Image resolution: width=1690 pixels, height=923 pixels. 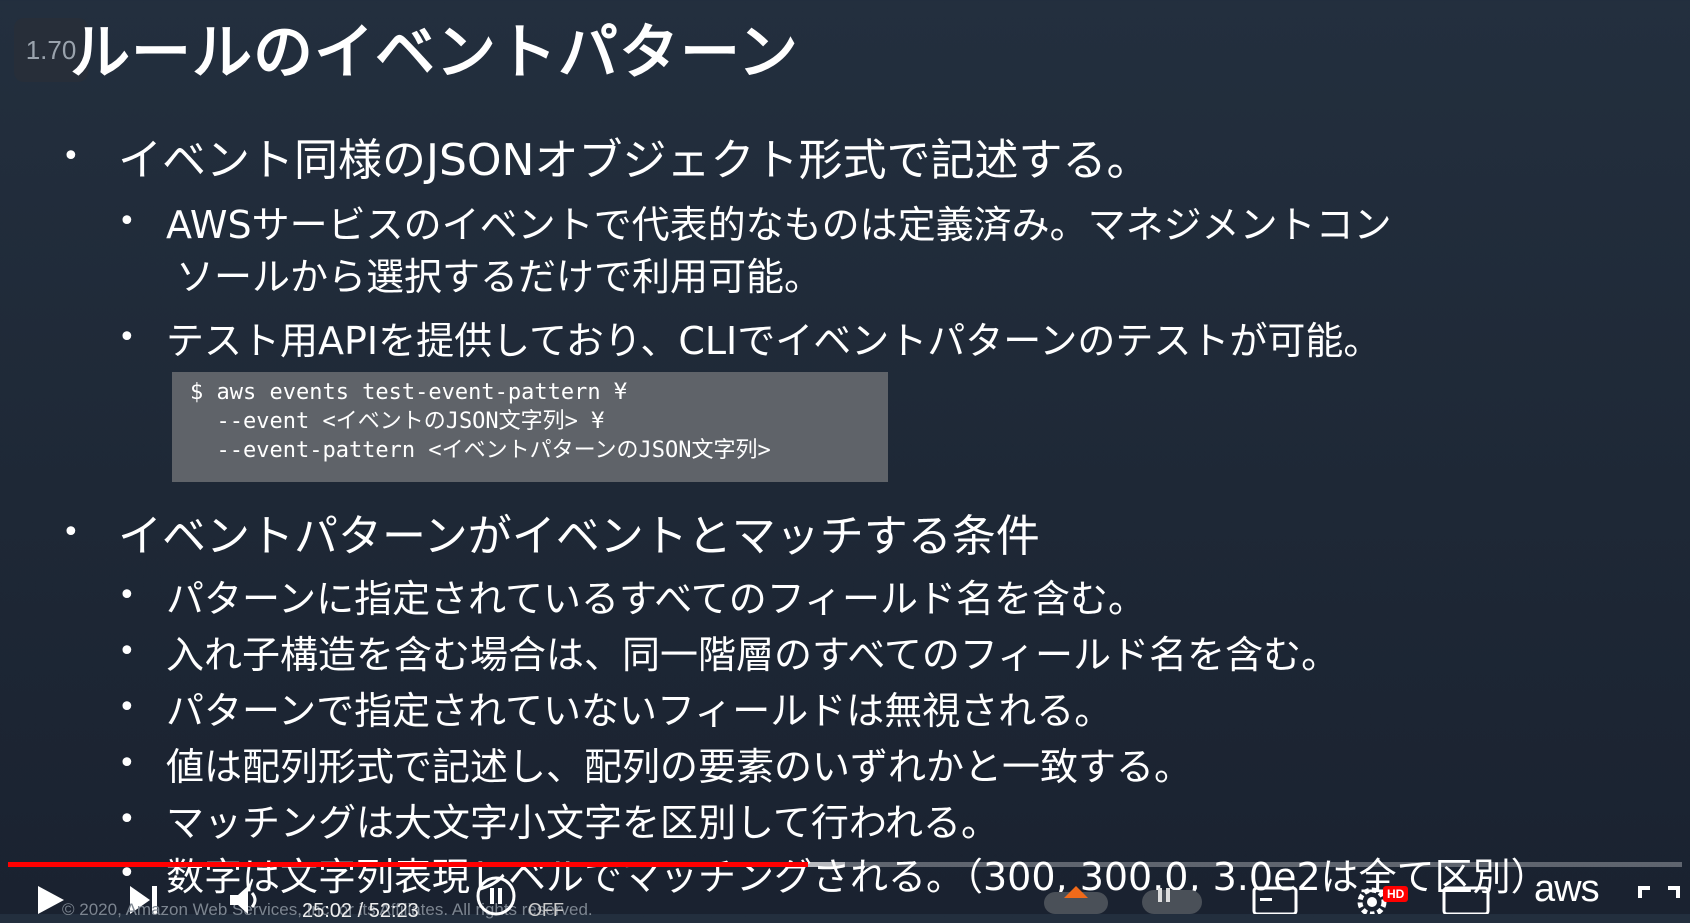 I want to click on subtitles-button, so click(x=1275, y=901).